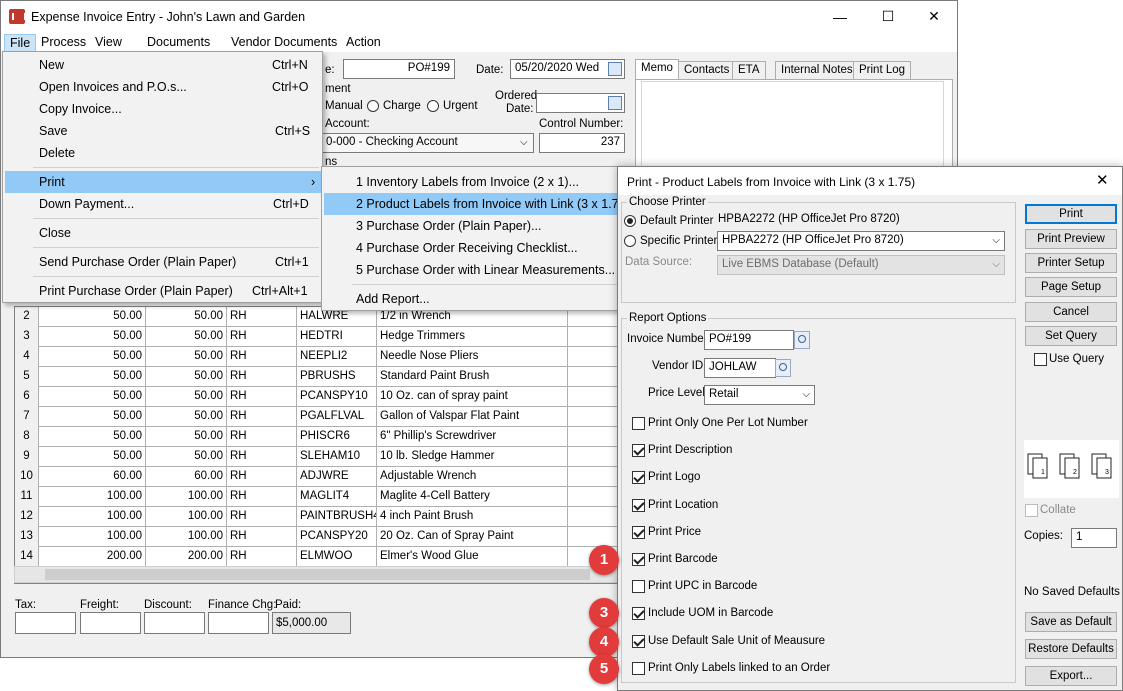  Describe the element at coordinates (707, 70) in the screenshot. I see `tab-contacts: Contacts` at that location.